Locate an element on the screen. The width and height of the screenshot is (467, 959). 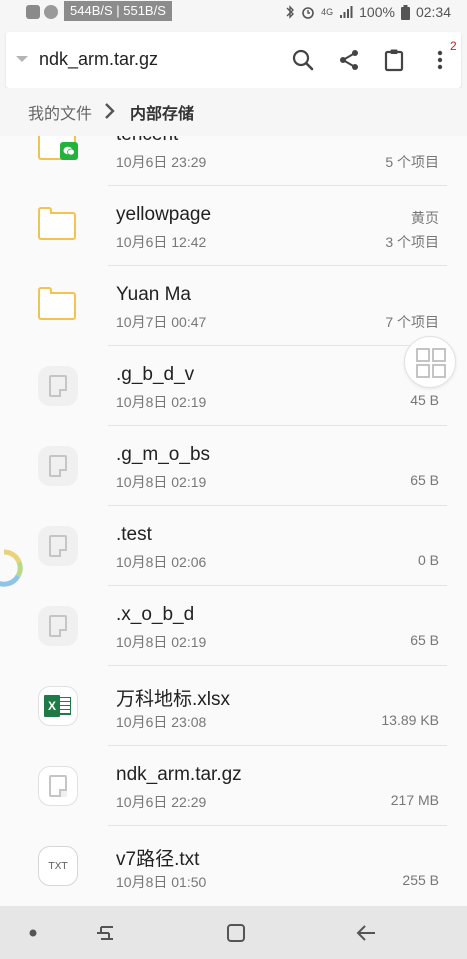
excel-letter: X is located at coordinates (52, 706).